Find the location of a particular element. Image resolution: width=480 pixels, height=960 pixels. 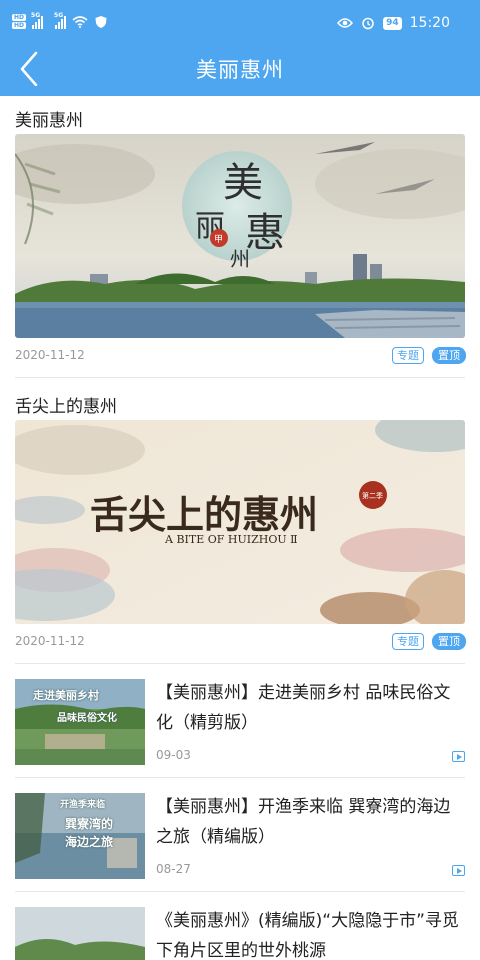

calligraphy-char: 惠 is located at coordinates (265, 233).